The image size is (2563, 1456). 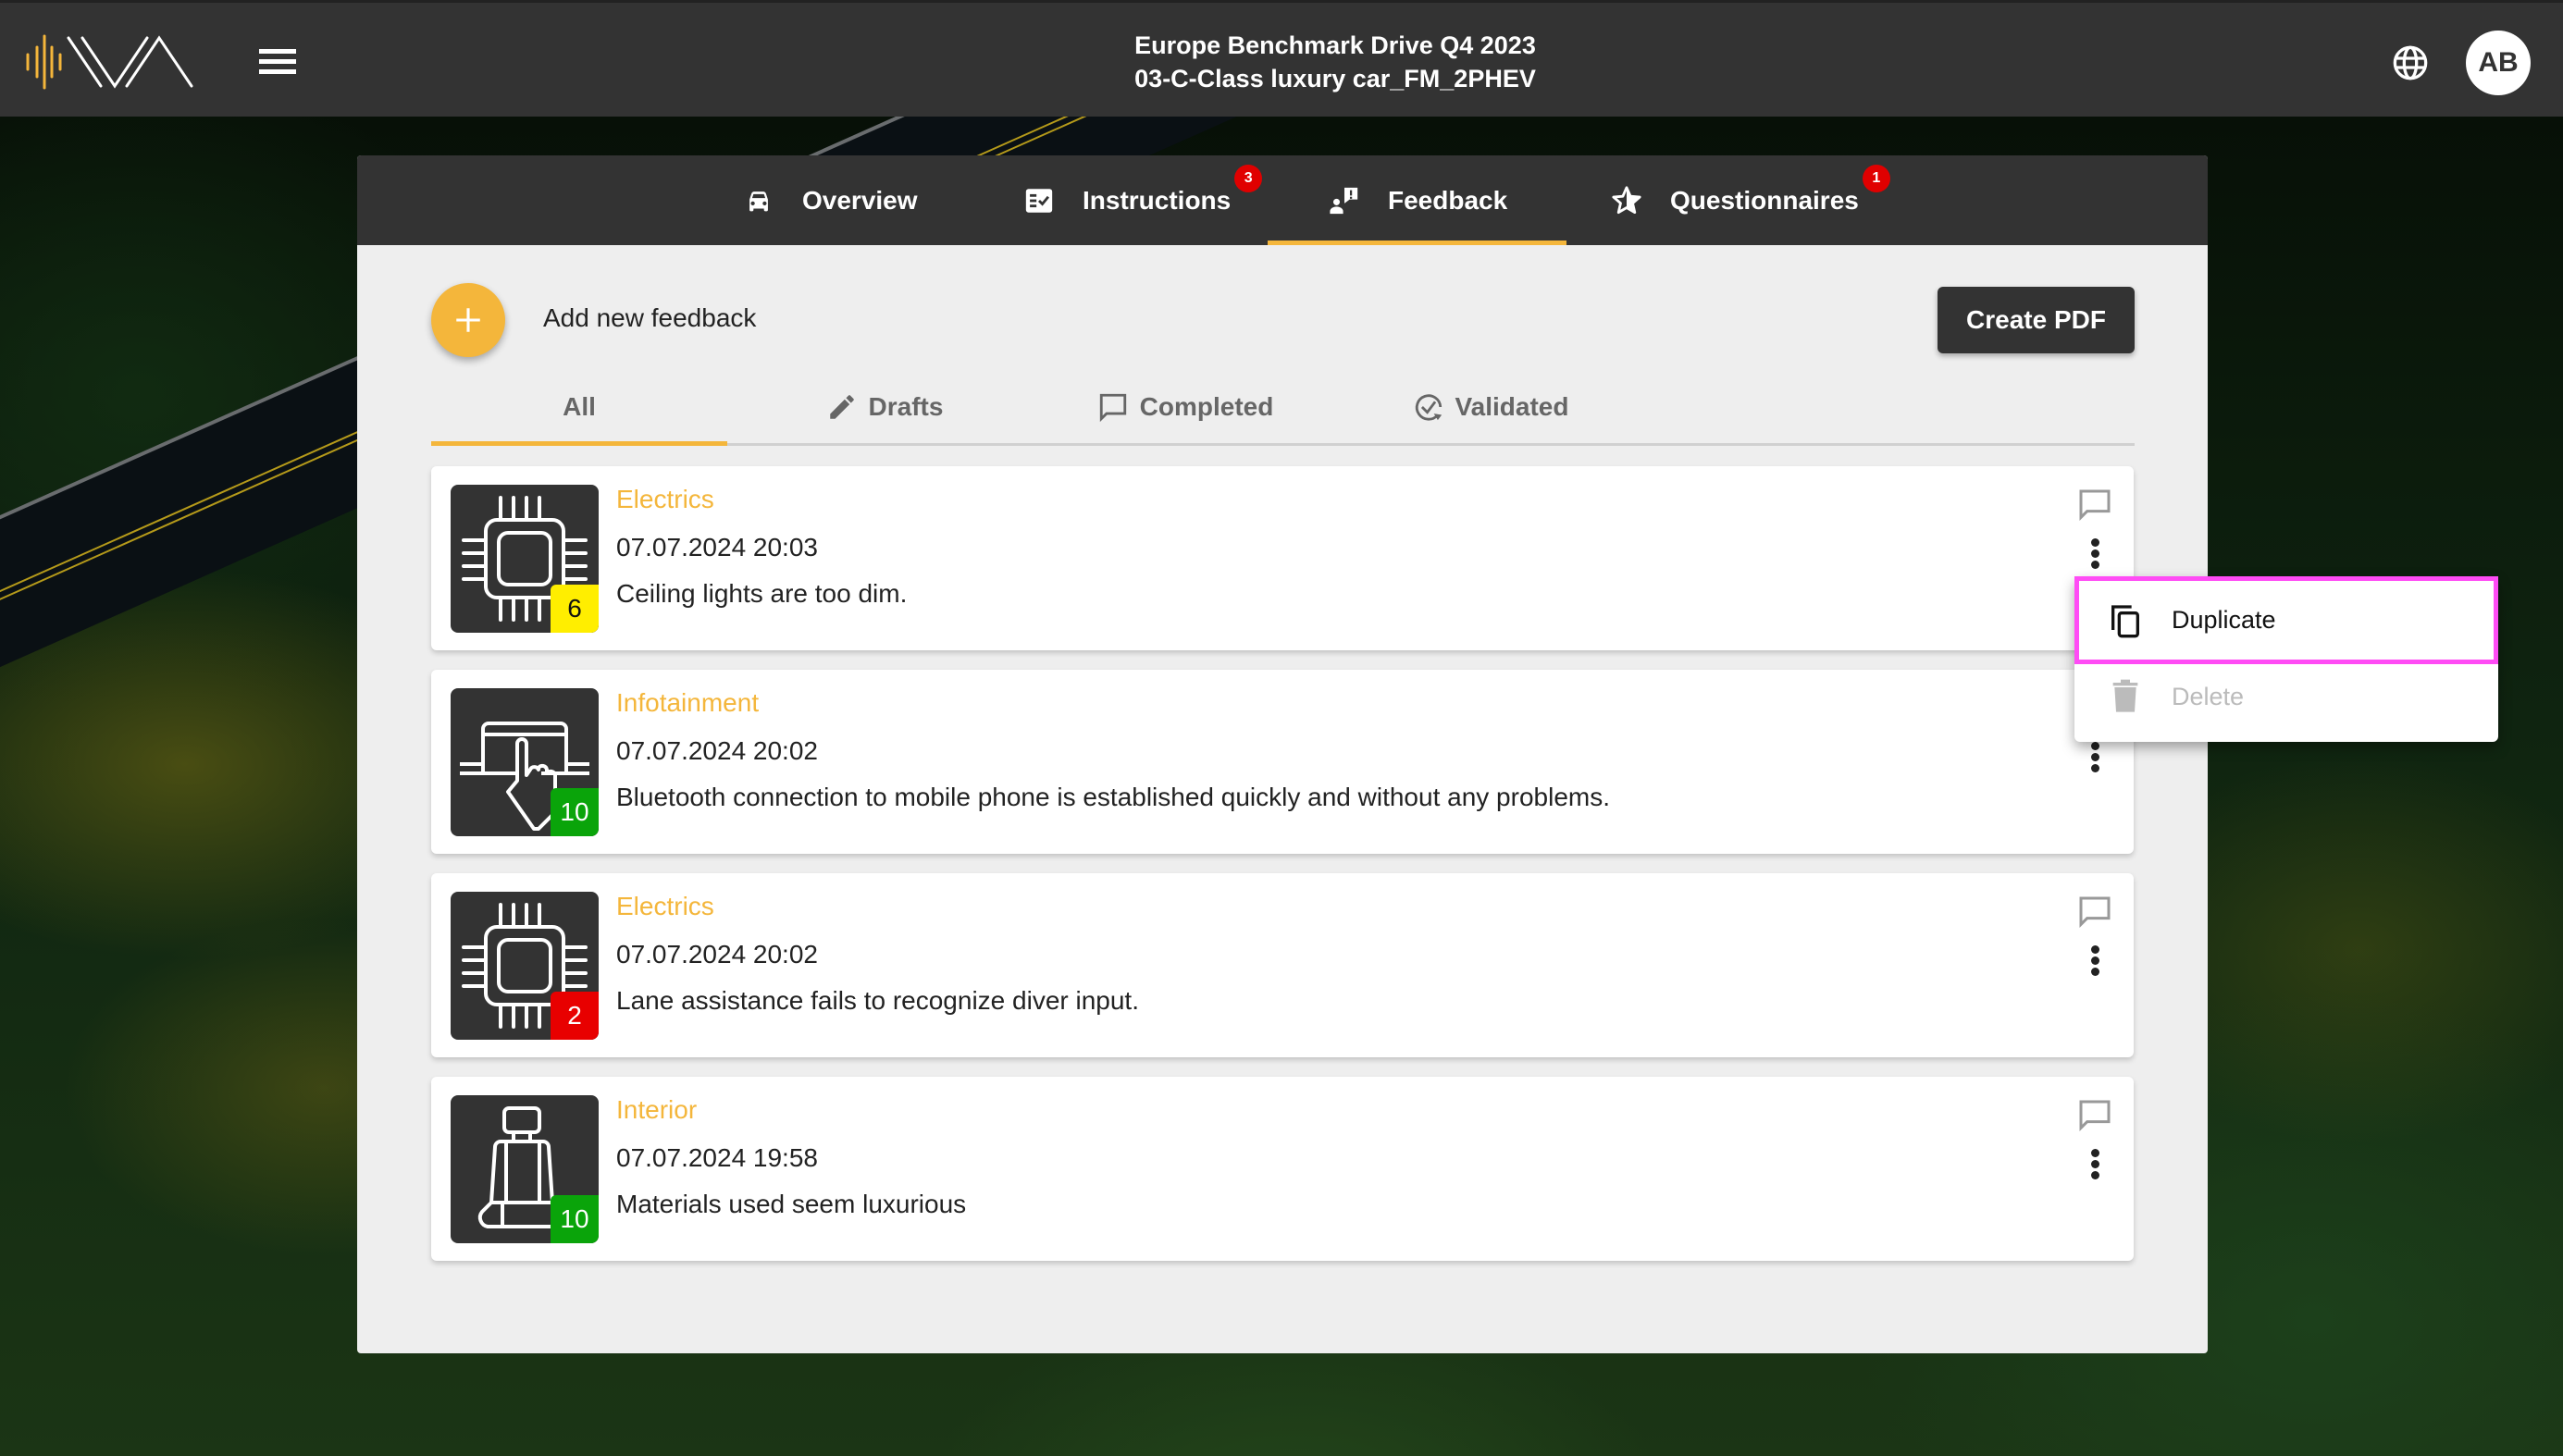 I want to click on feedback-datetime: 07.07.2024 19:58, so click(x=717, y=1157).